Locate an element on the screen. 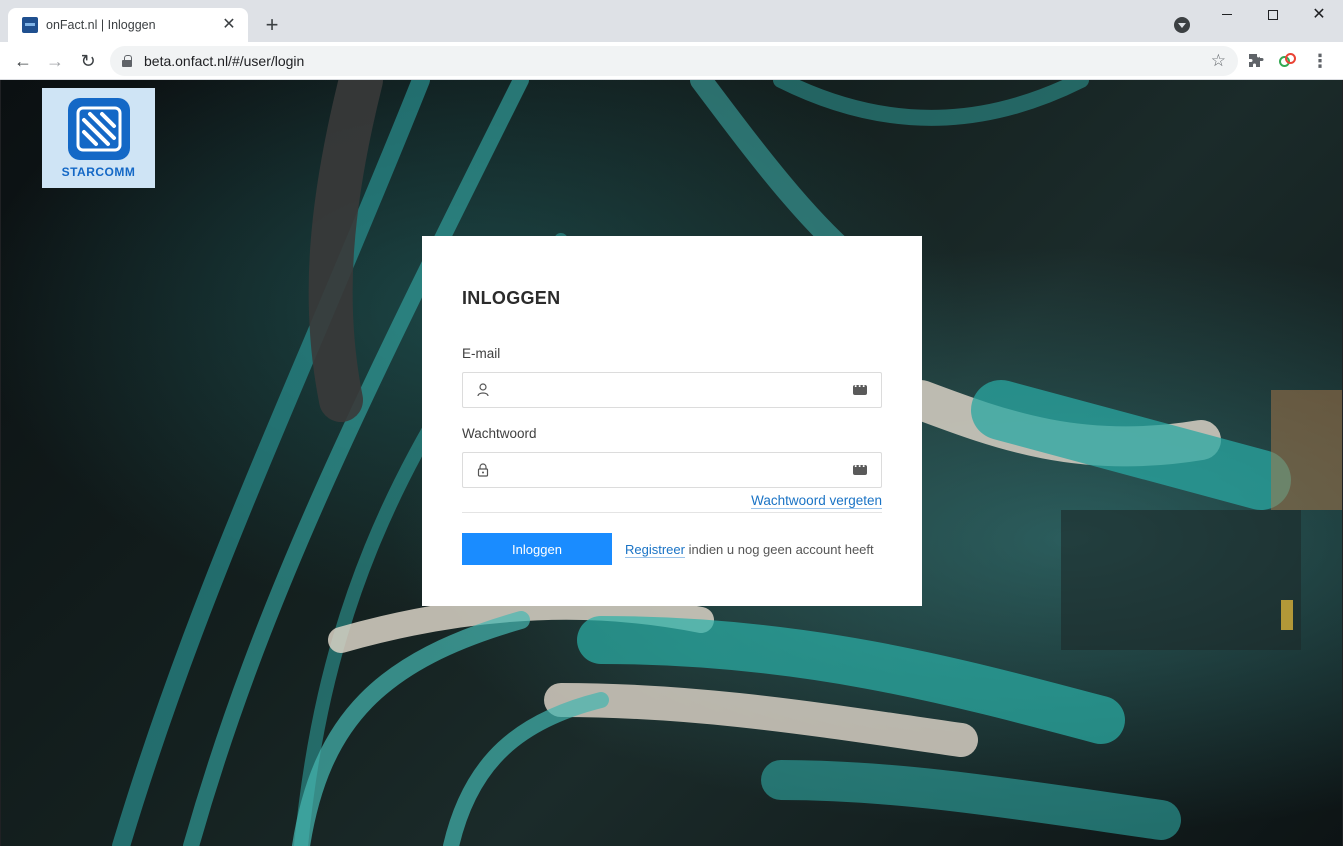 Image resolution: width=1343 pixels, height=846 pixels. back-arrow-icon: ← is located at coordinates (23, 61).